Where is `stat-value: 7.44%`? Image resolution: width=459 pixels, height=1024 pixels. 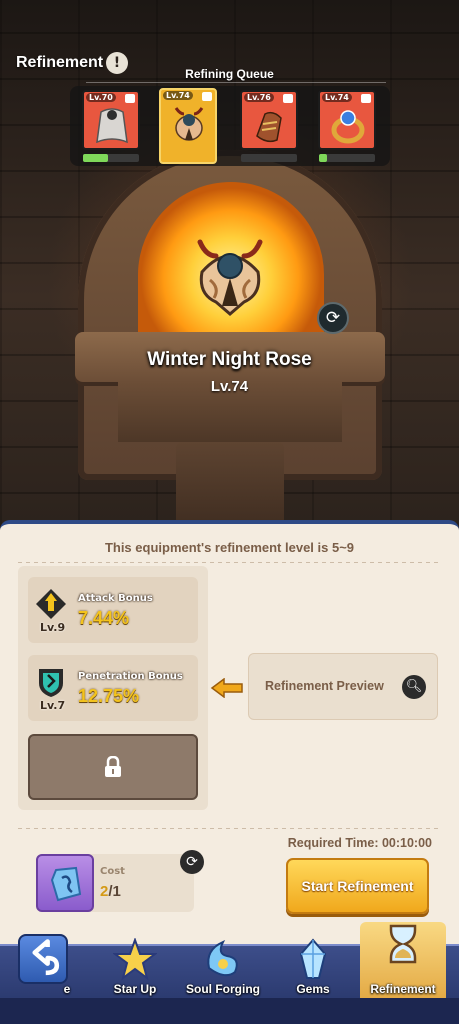 stat-value: 7.44% is located at coordinates (104, 618).